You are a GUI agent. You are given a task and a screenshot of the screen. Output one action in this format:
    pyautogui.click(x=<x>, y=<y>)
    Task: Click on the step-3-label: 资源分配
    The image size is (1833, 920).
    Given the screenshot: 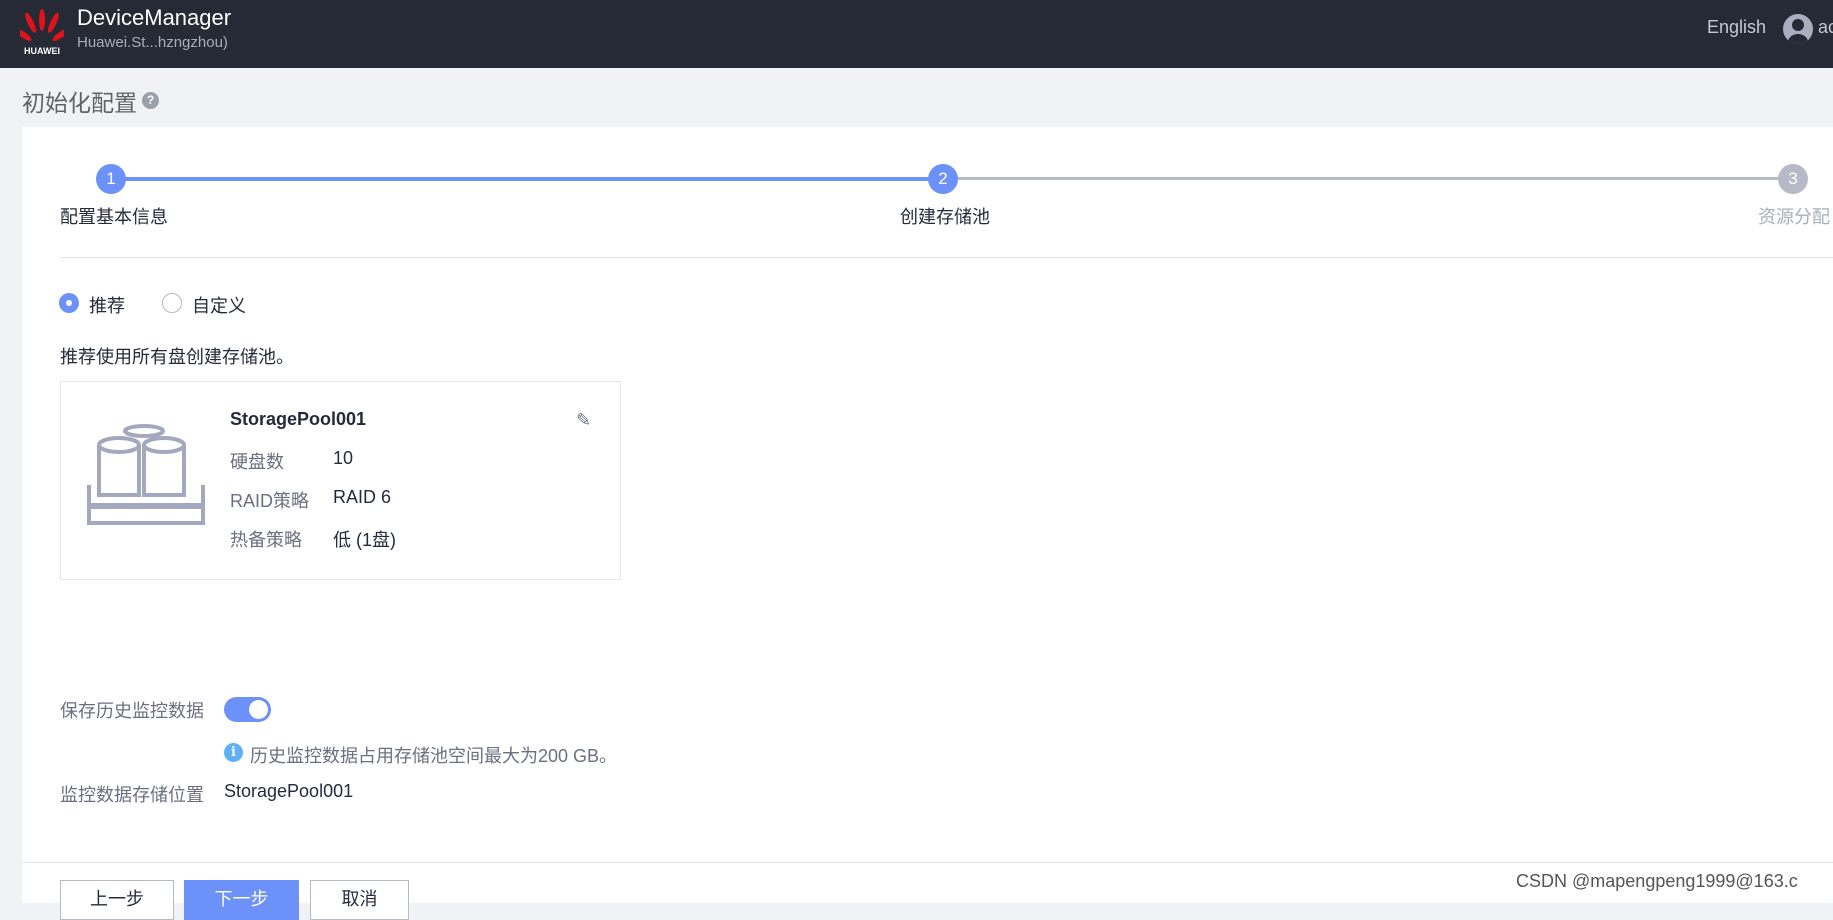 What is the action you would take?
    pyautogui.click(x=1794, y=217)
    